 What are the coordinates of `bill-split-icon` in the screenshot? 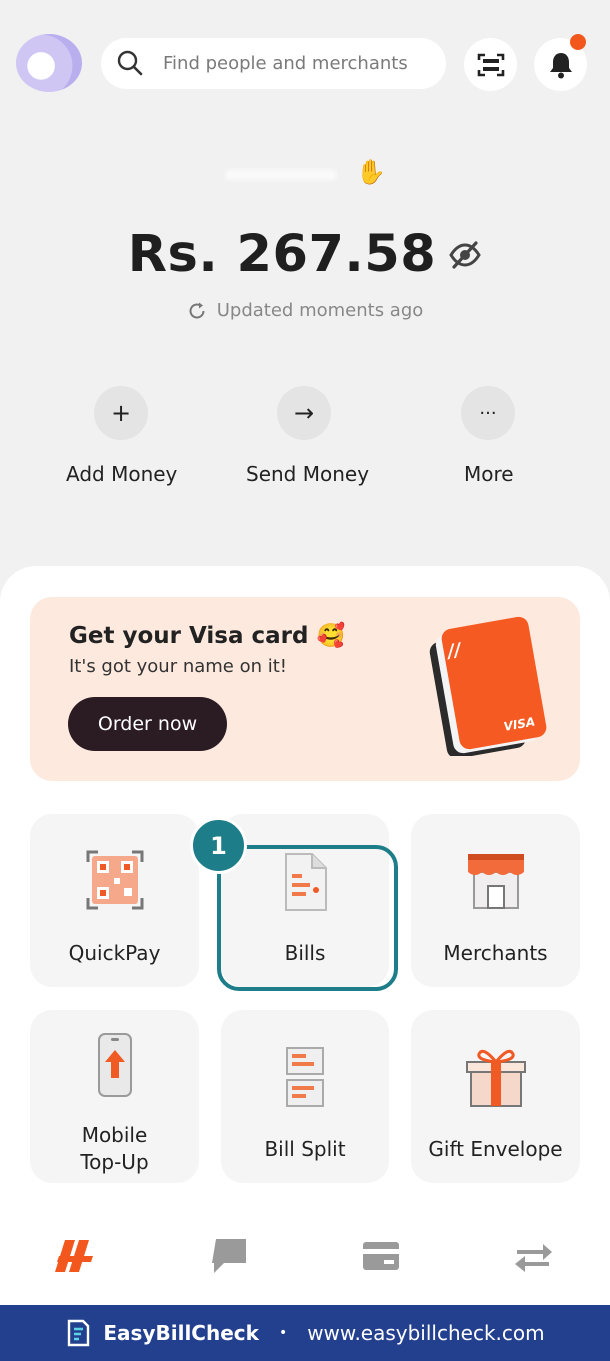 It's located at (305, 1077).